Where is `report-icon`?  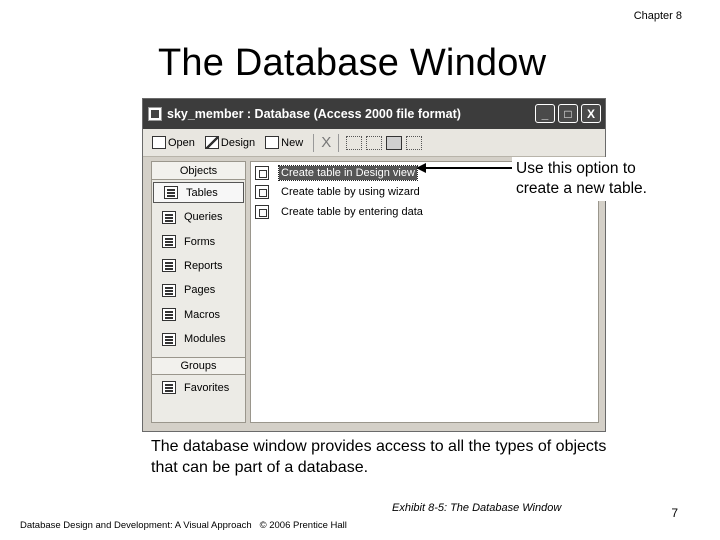
report-icon is located at coordinates (169, 266).